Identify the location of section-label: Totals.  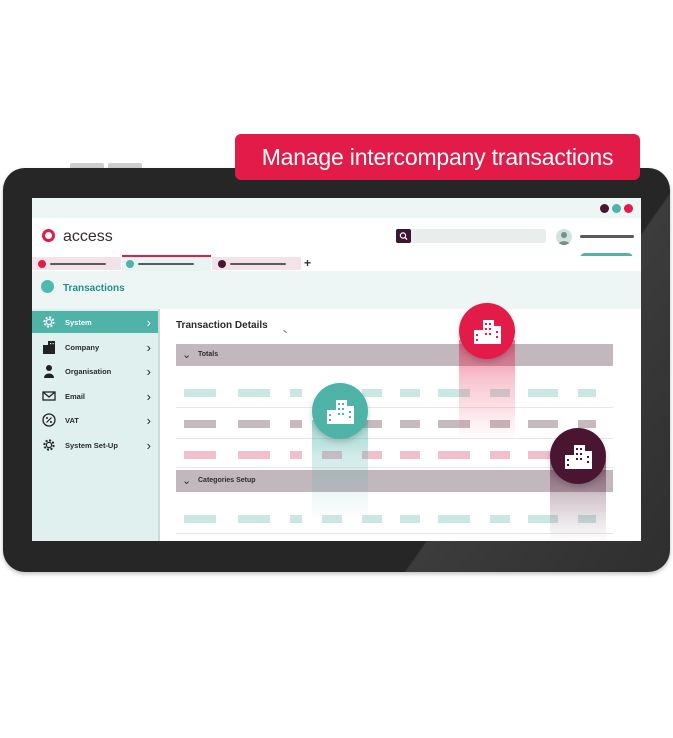
(208, 354).